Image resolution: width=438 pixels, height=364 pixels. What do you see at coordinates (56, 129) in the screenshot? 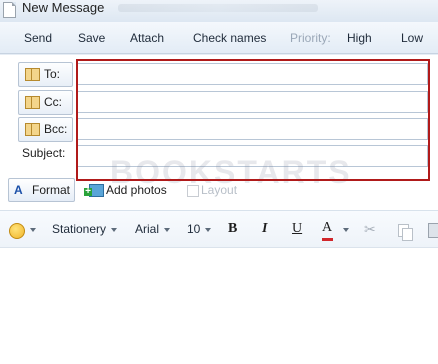
I see `bcc-label: Bcc:` at bounding box center [56, 129].